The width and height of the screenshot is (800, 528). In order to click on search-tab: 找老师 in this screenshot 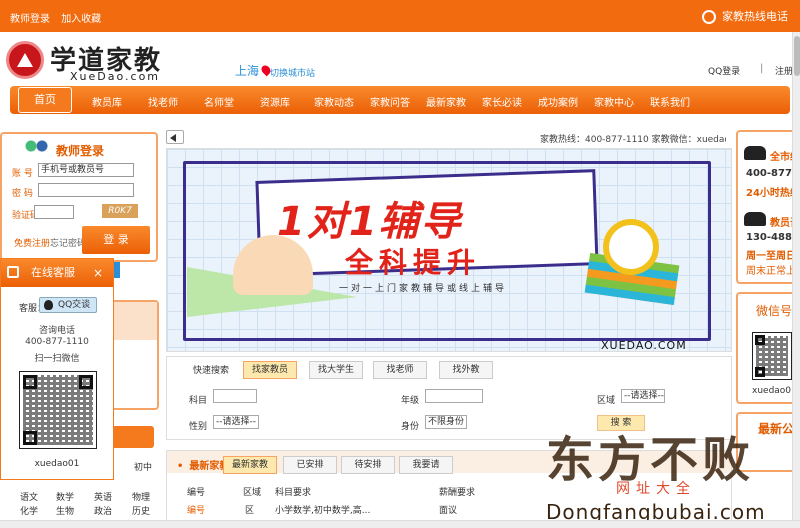, I will do `click(400, 370)`.